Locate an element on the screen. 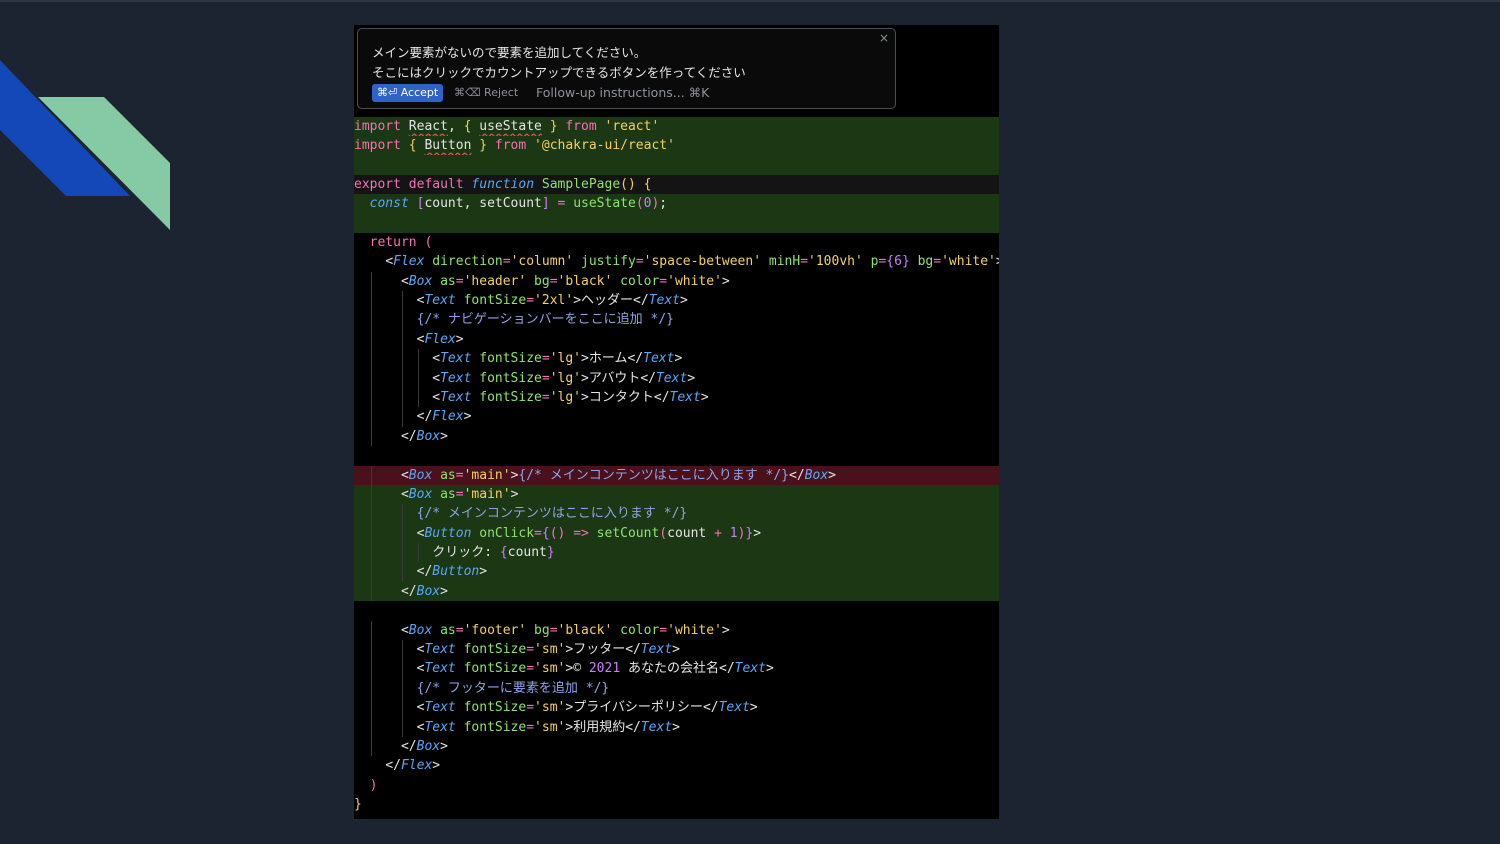  code-line: {/* フッターに要素を追加 */} is located at coordinates (676, 688).